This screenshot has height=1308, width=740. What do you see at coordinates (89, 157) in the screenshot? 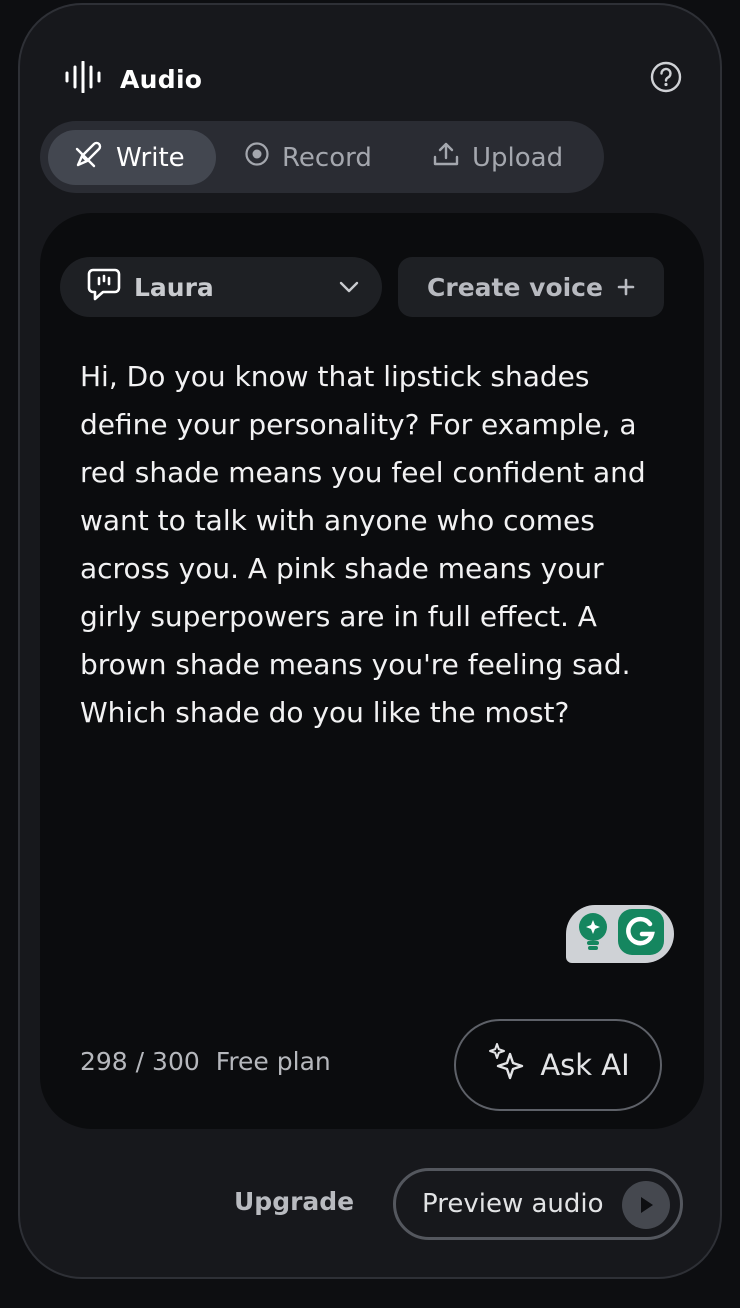
I see `pen-icon` at bounding box center [89, 157].